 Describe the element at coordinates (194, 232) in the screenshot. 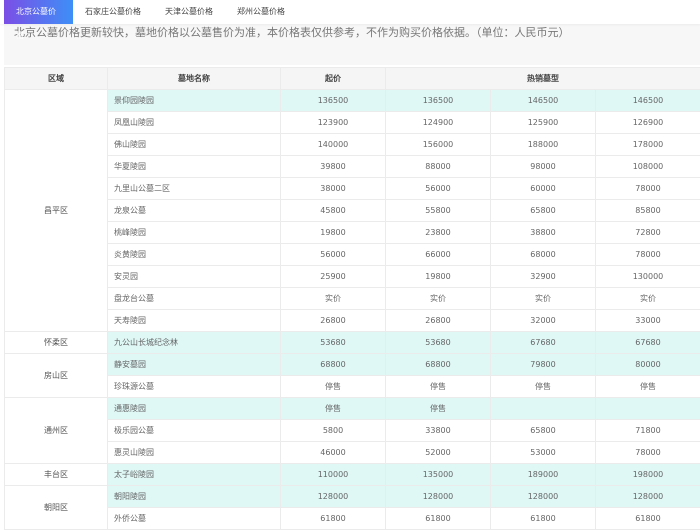

I see `cemetery-name: 桃峰陵园` at that location.